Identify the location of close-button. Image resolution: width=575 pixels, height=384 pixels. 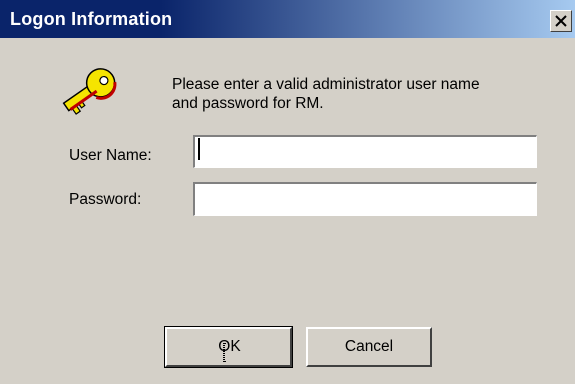
(561, 21).